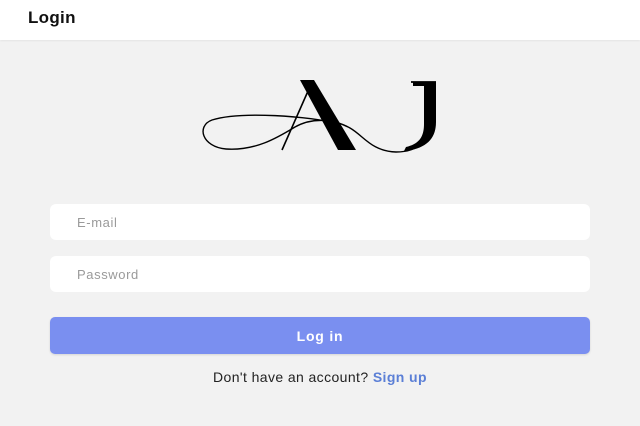 The width and height of the screenshot is (640, 426). I want to click on signup-prompt: Don't have an account?, so click(293, 377).